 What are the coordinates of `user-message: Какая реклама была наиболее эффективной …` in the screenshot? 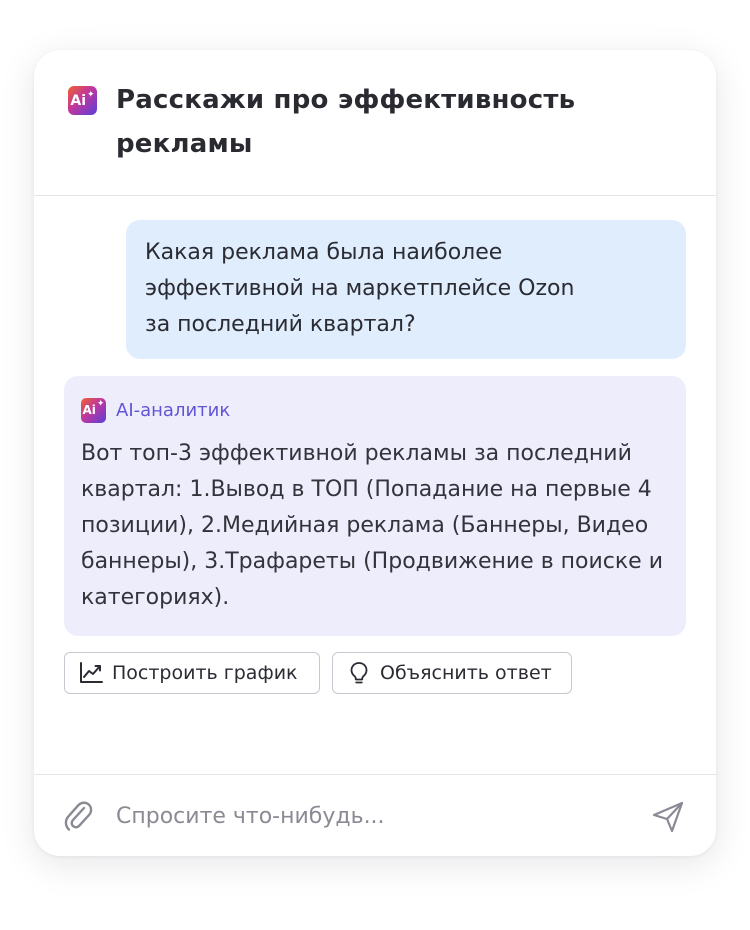 It's located at (406, 289).